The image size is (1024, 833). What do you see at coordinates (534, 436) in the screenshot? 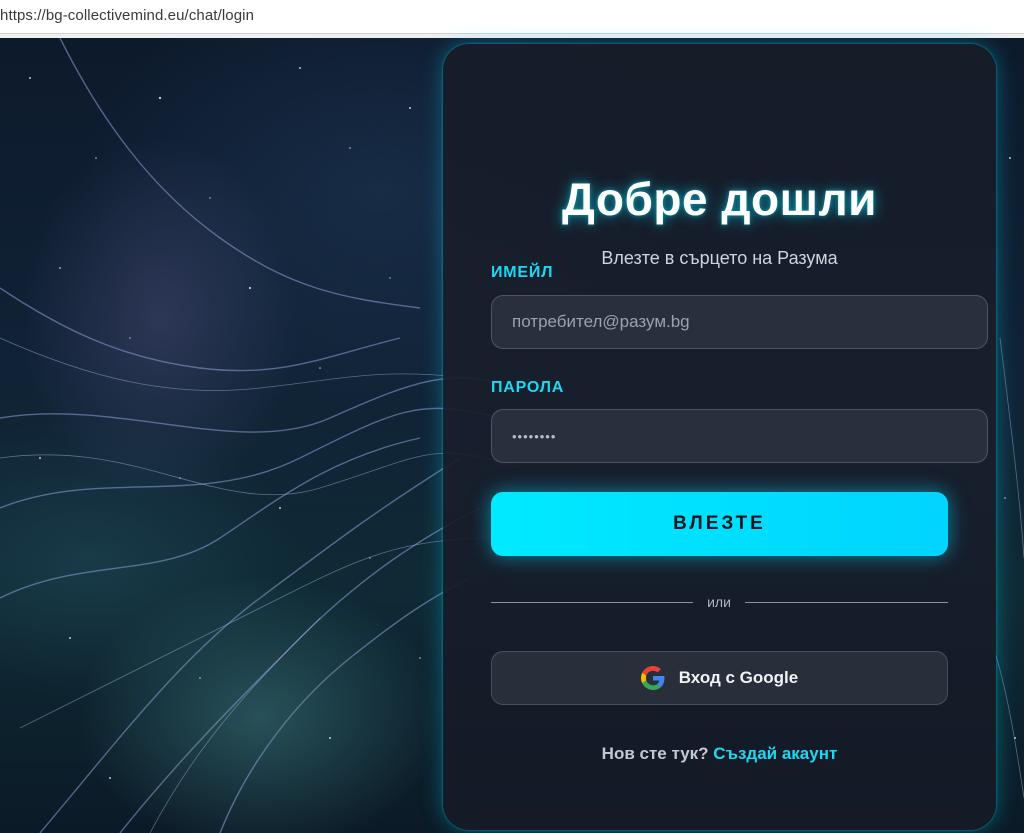
I see `password-masked-value: ••••••••` at bounding box center [534, 436].